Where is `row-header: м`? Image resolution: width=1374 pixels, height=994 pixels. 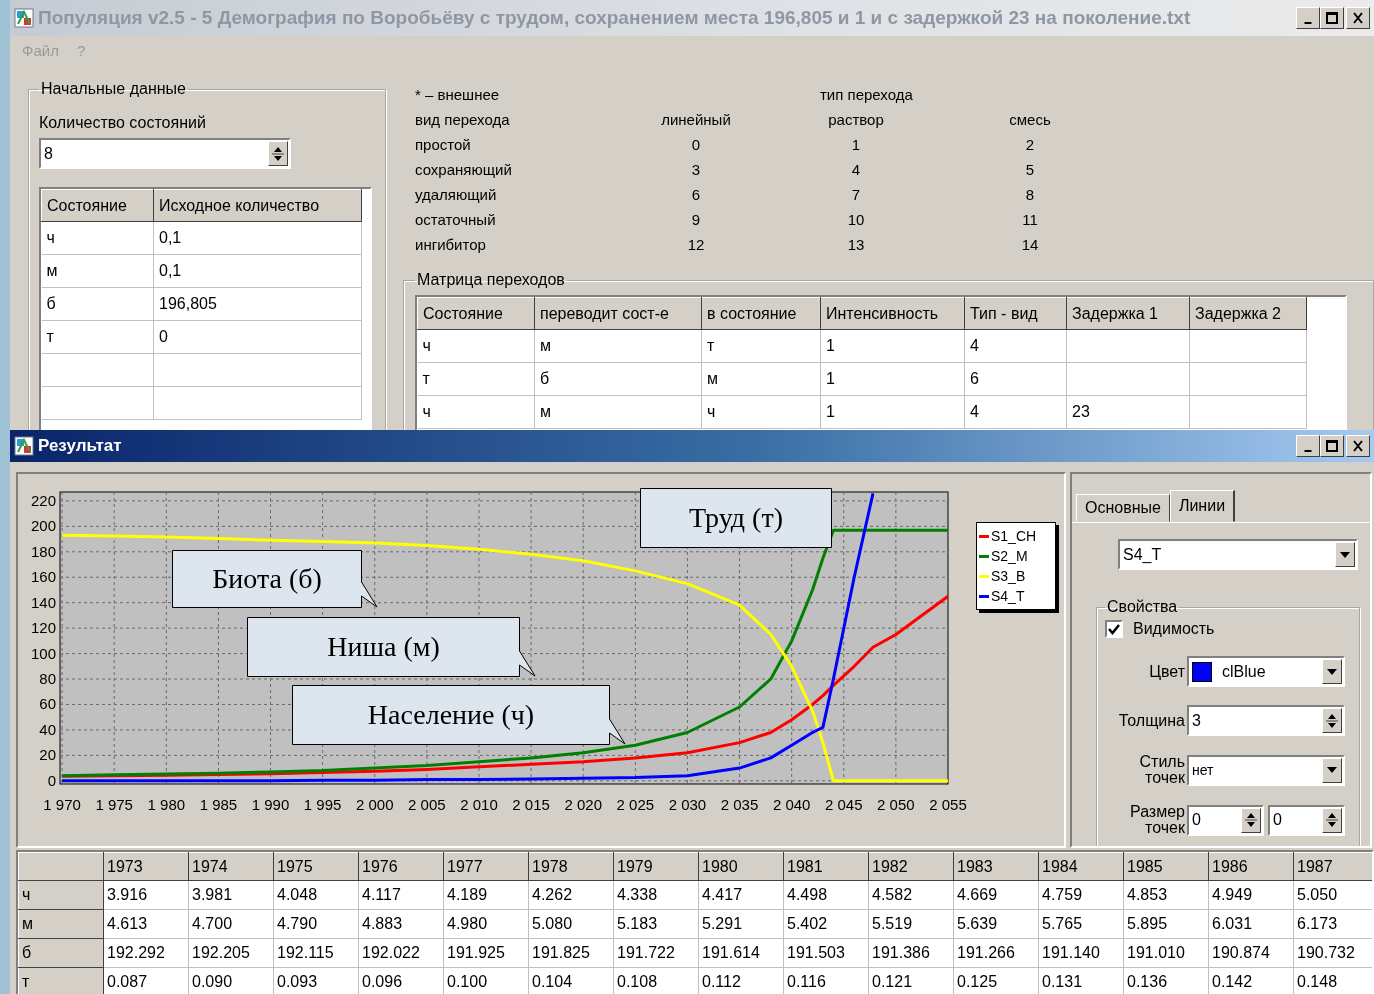
row-header: м is located at coordinates (61, 924).